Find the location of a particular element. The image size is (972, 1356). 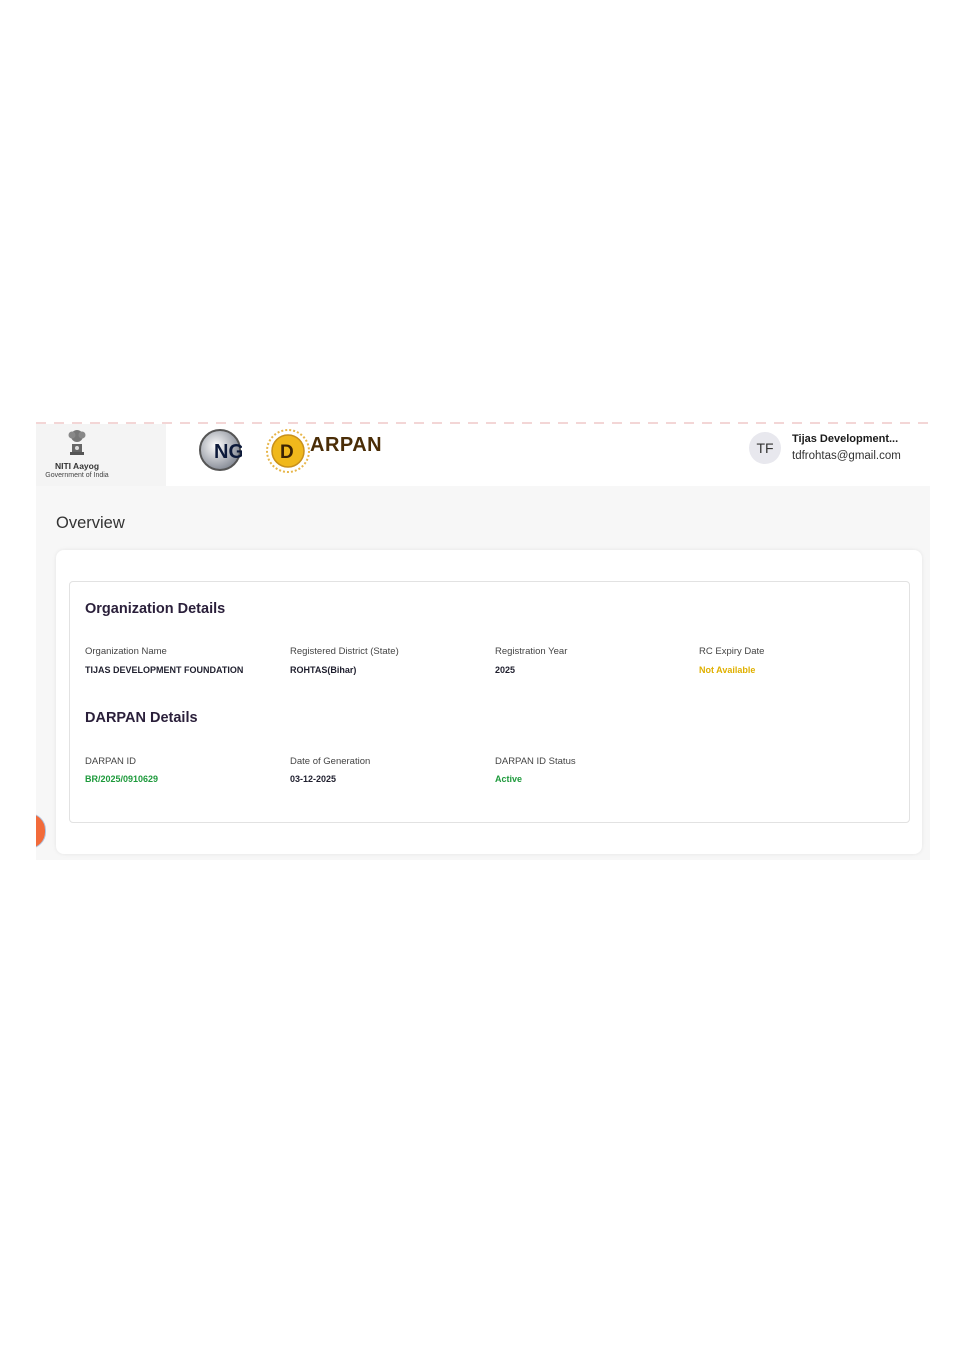

darpan-details-title: DARPAN Details is located at coordinates (141, 718).